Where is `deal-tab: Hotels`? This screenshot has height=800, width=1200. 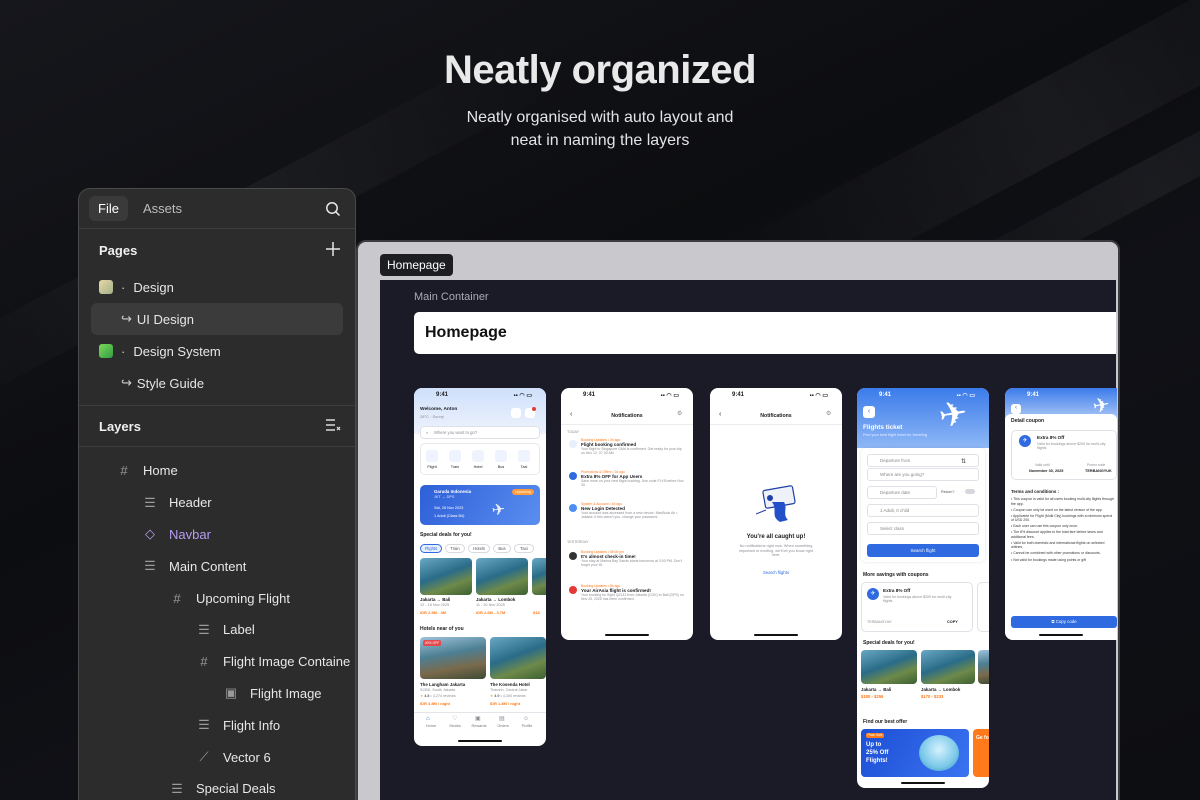 deal-tab: Hotels is located at coordinates (479, 548).